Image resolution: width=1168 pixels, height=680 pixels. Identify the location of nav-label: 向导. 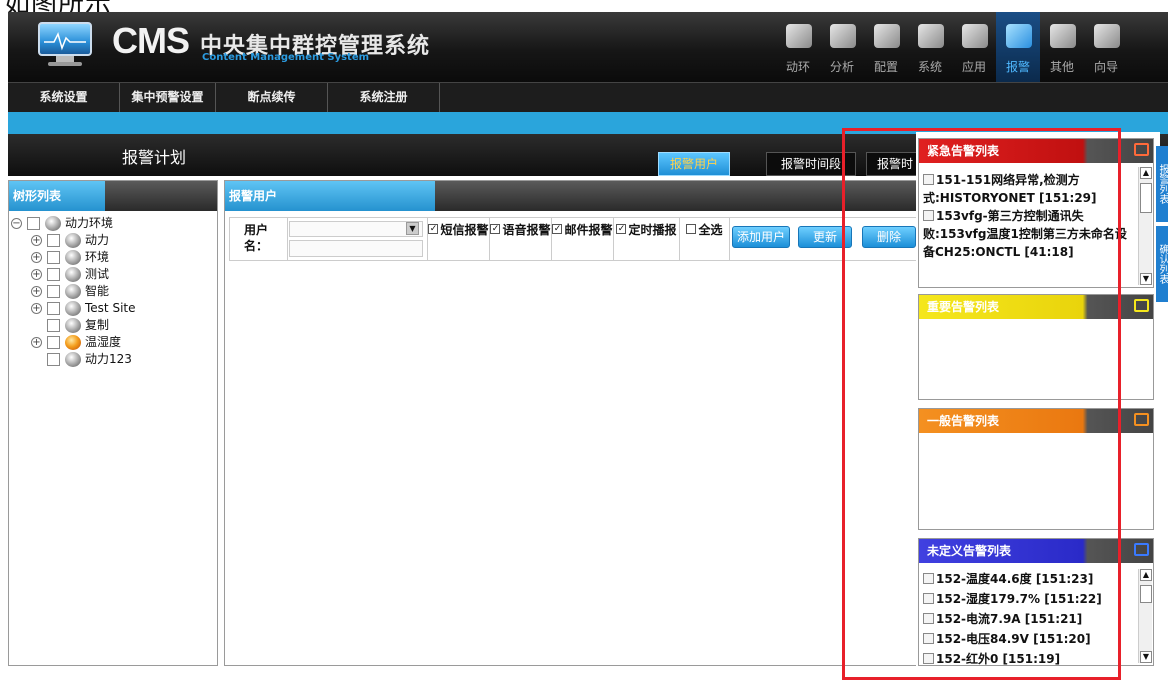
(1105, 67).